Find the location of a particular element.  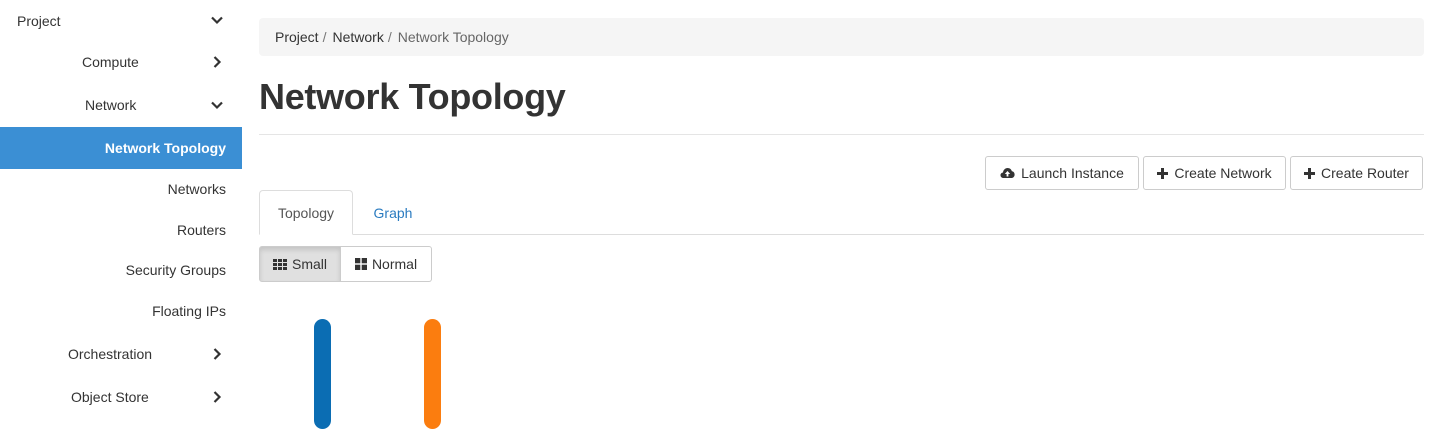

sidebar-item-label: Object Store is located at coordinates (110, 397).